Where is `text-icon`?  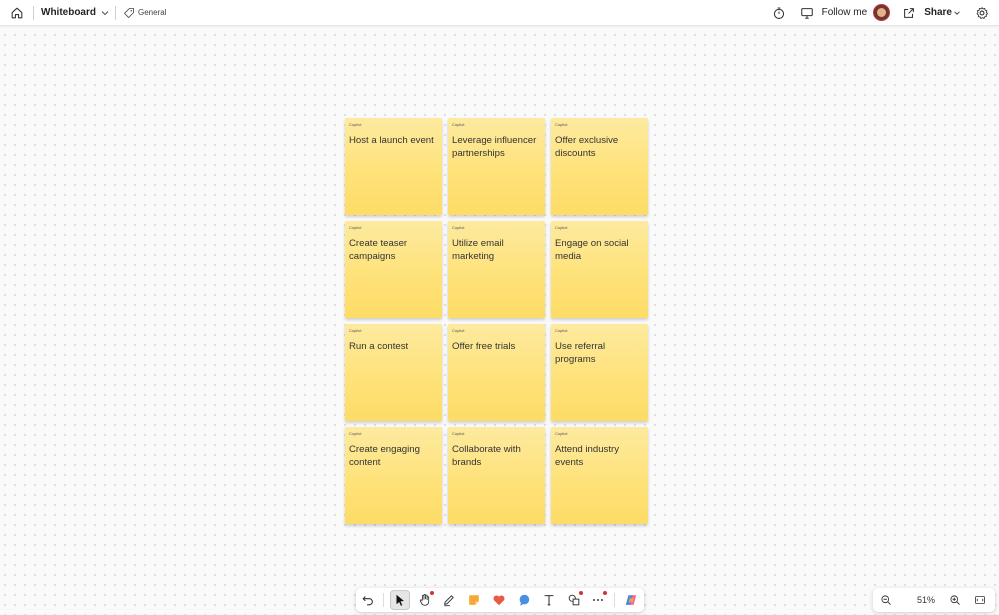
text-icon is located at coordinates (549, 600).